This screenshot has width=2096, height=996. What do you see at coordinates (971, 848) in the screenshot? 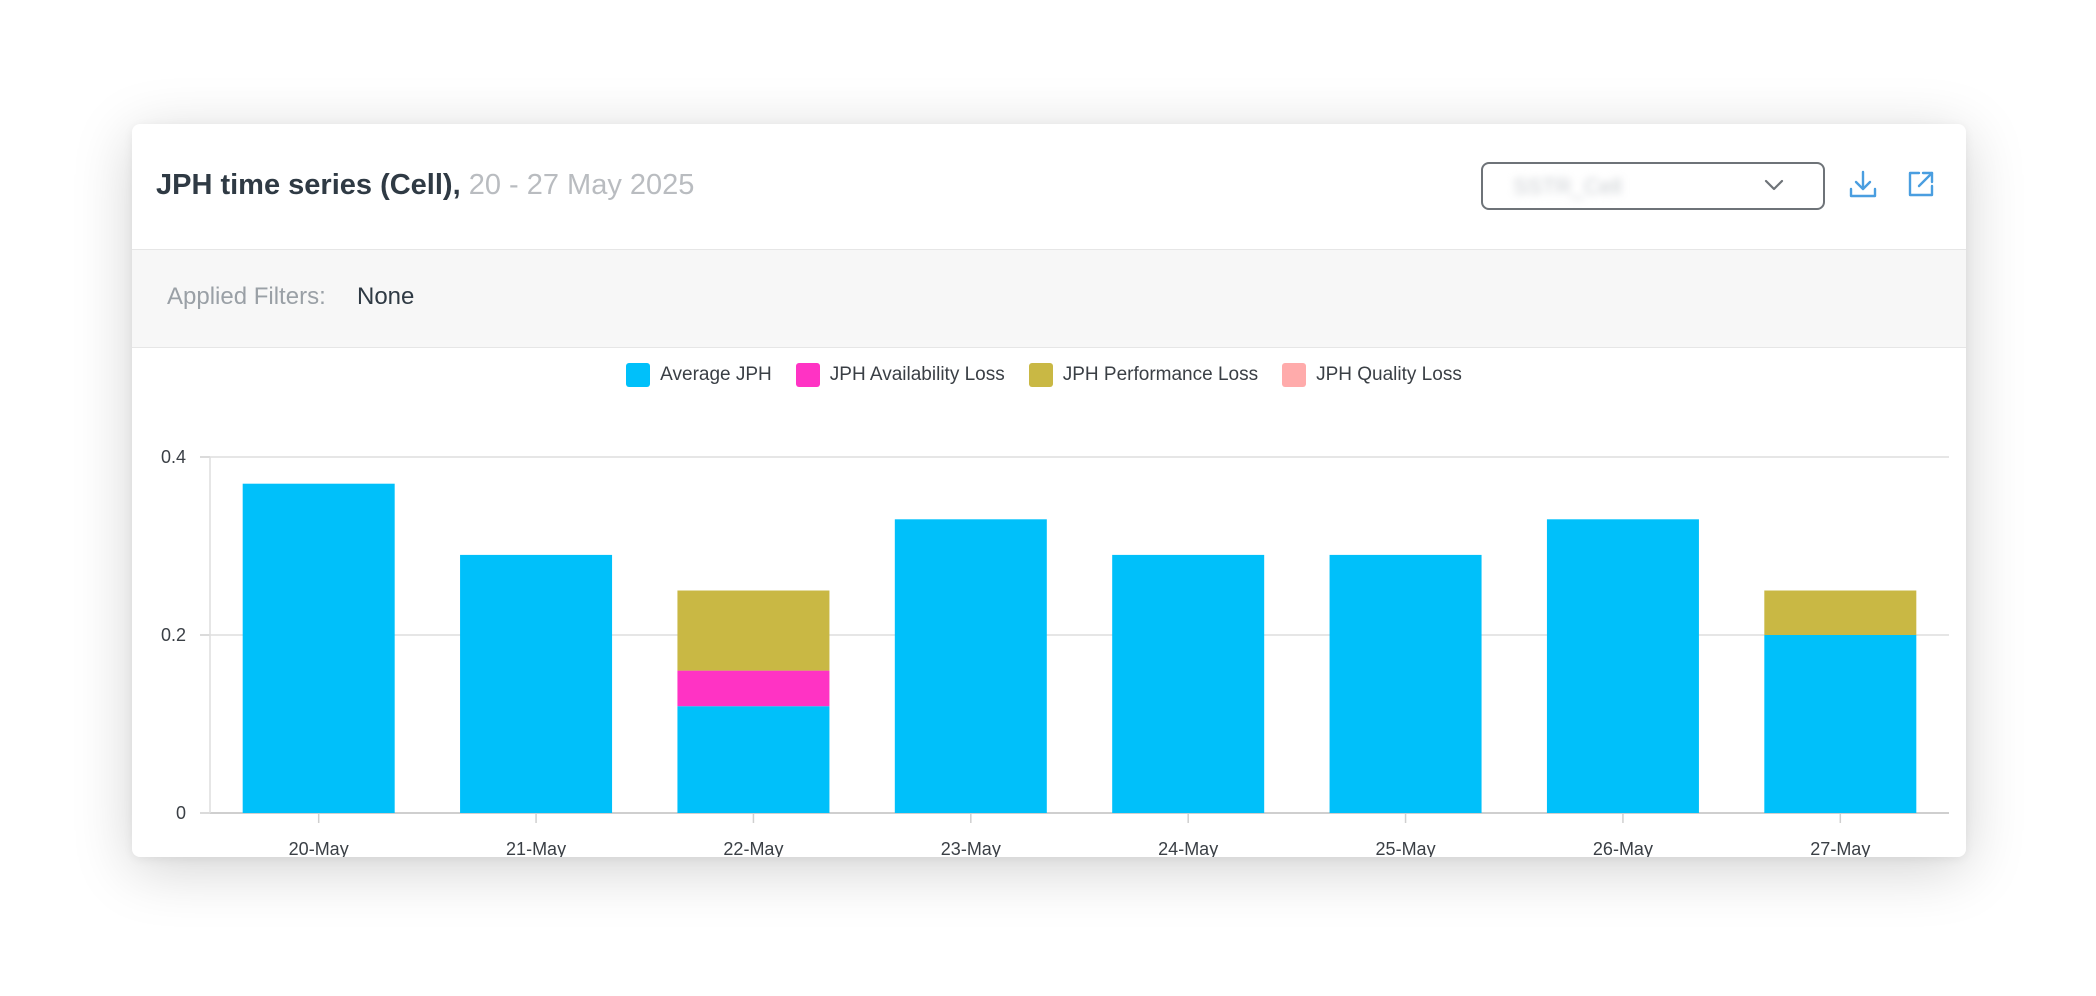
I see `x-tick-label: 23-May` at bounding box center [971, 848].